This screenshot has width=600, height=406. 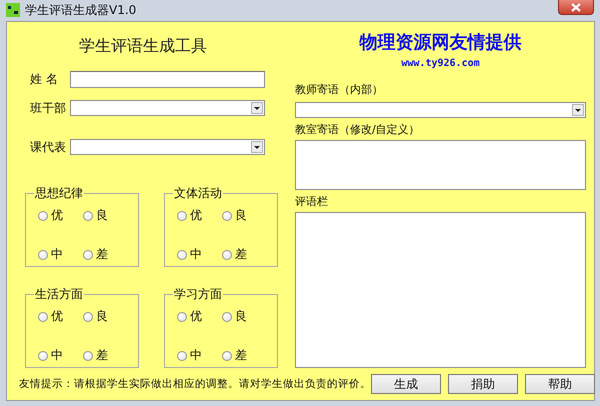 I want to click on app-heading: 学生评语生成工具, so click(x=143, y=46).